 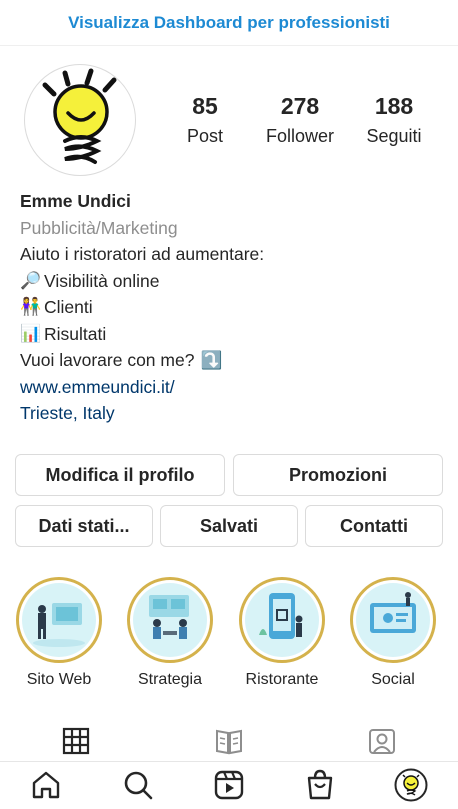 What do you see at coordinates (170, 679) in the screenshot?
I see `highlight-label: Strategia` at bounding box center [170, 679].